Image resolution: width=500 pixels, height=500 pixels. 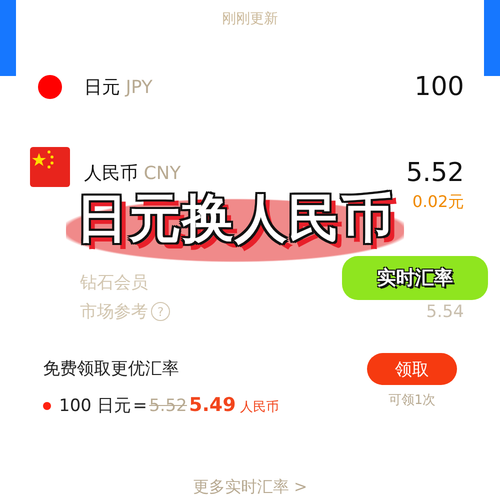 What do you see at coordinates (114, 283) in the screenshot?
I see `reference-label: 钻石会员` at bounding box center [114, 283].